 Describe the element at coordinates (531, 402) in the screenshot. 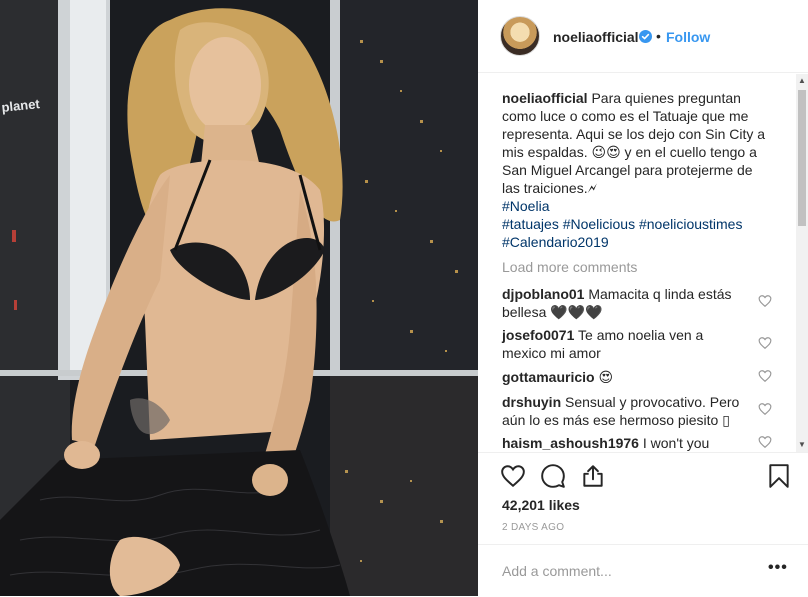

I see `comment-username: drshuyin` at that location.